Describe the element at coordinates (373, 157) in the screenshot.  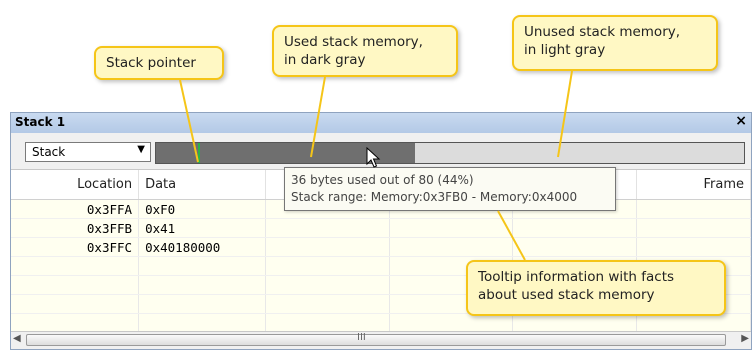
I see `mouse-cursor-icon` at that location.